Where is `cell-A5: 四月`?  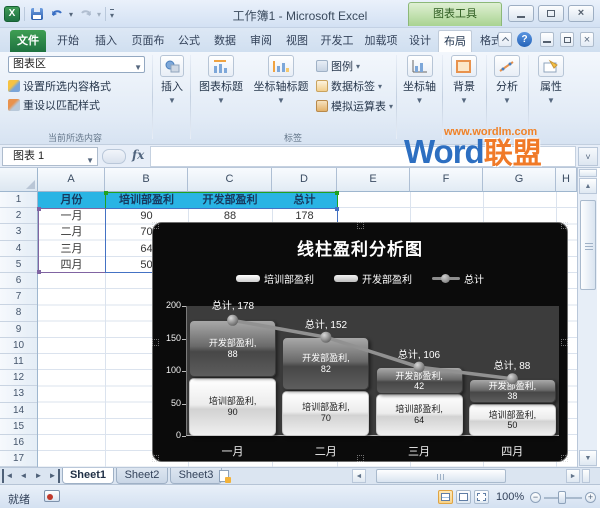 cell-A5: 四月 is located at coordinates (71, 265).